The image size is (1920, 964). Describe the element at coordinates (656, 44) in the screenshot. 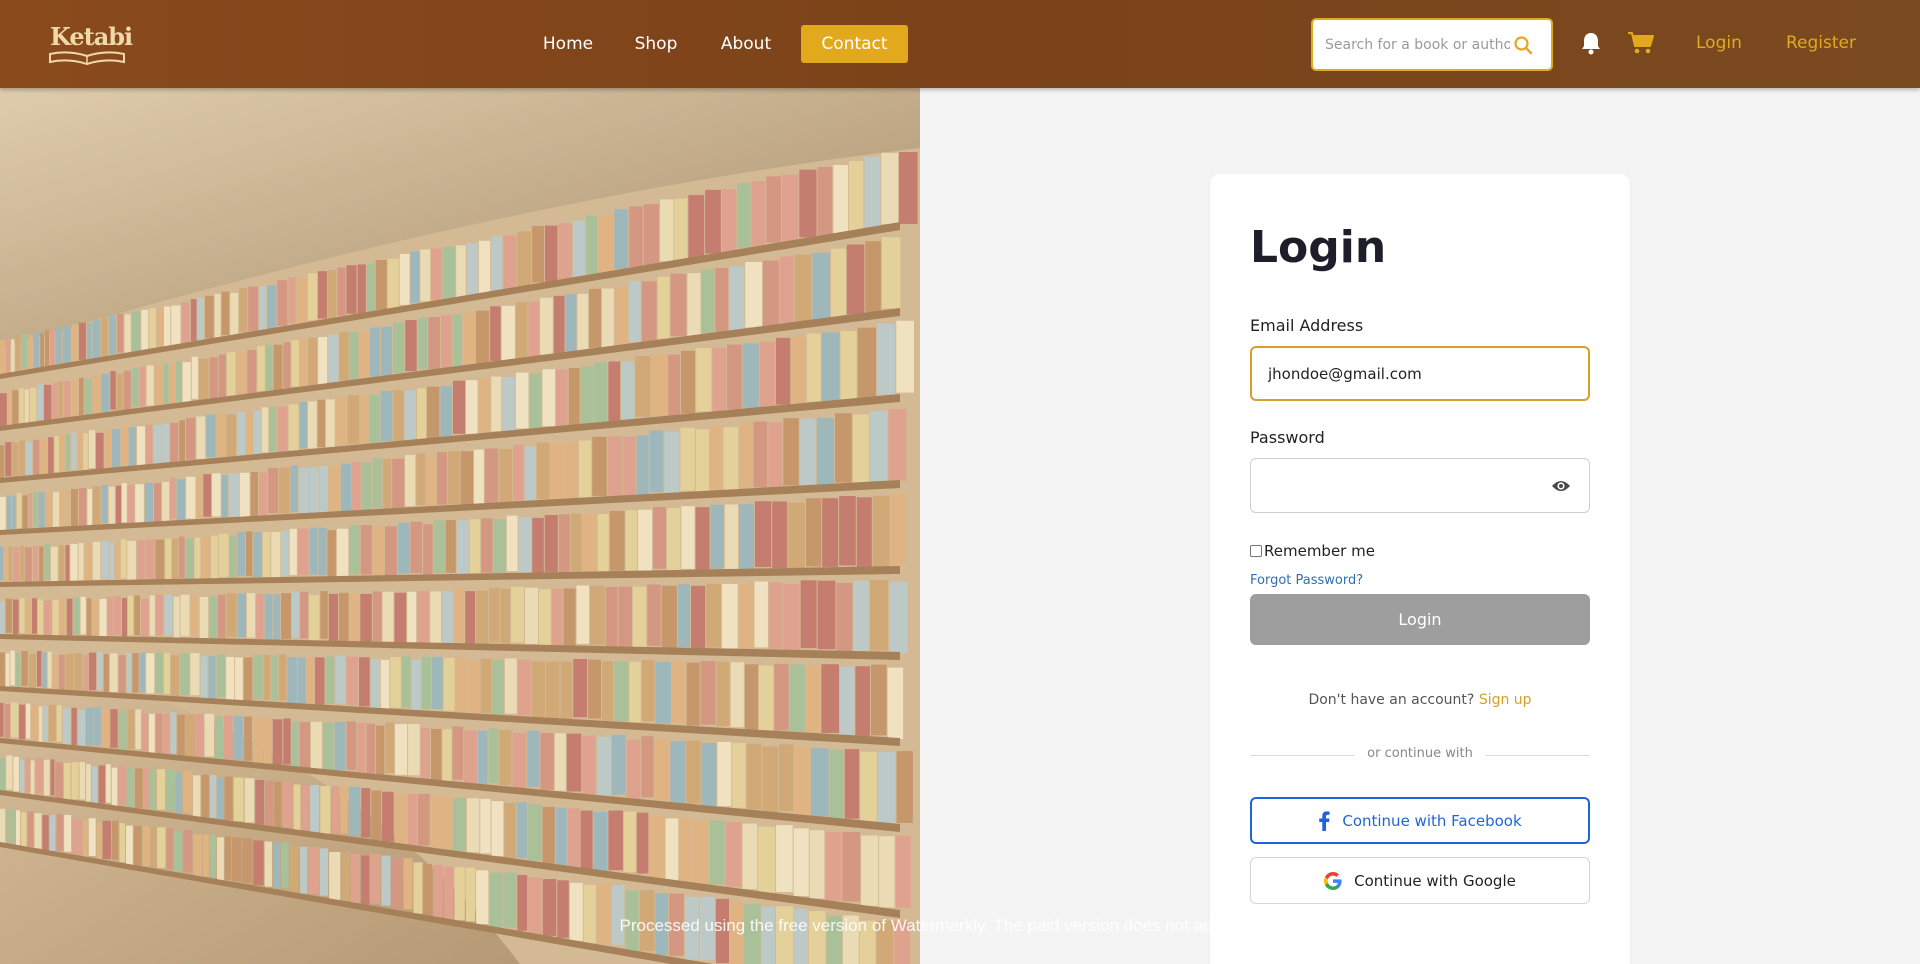

I see `nav-shop: Shop` at that location.